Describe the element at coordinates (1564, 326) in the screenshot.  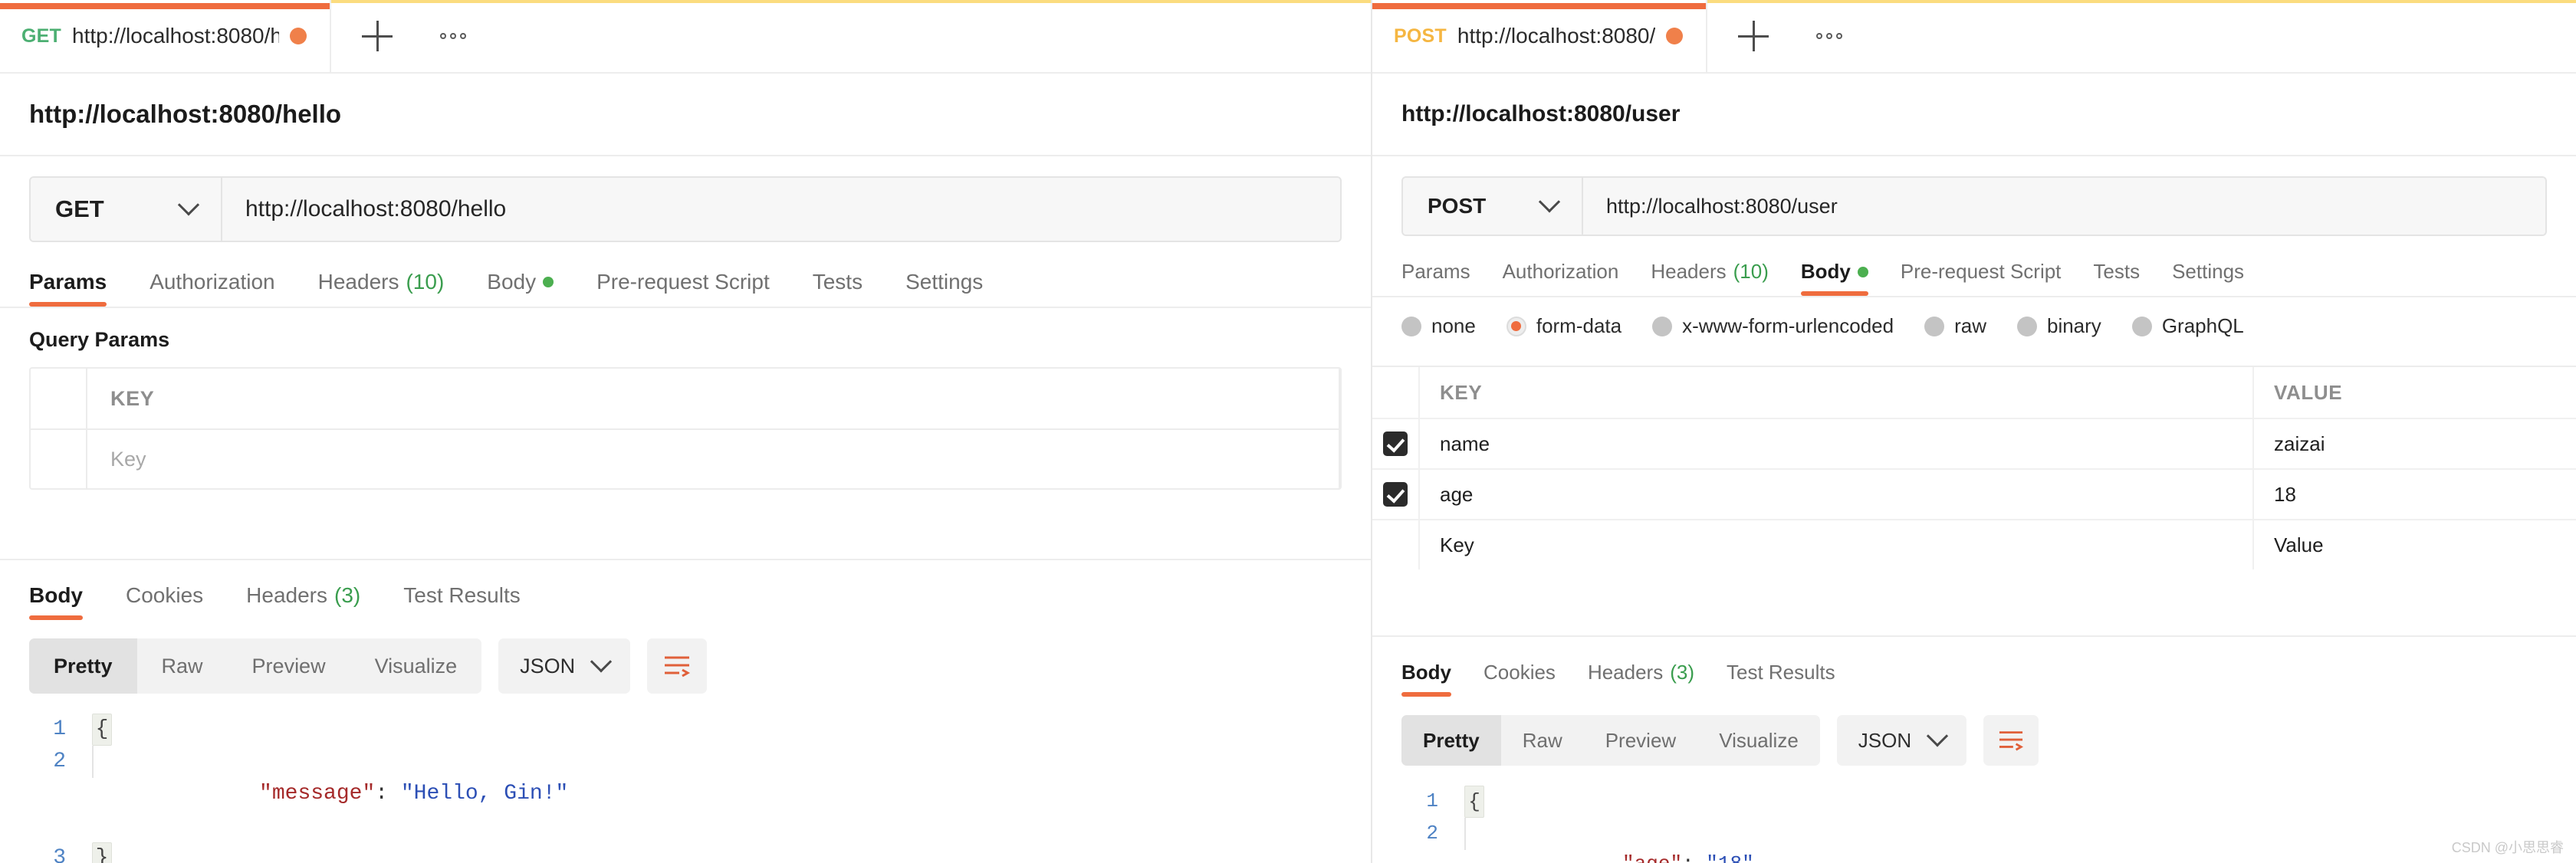
I see `body-type-form-data: form-data` at that location.